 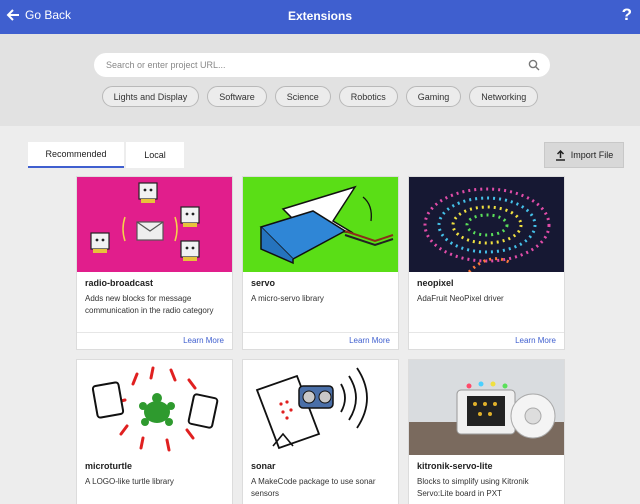 I want to click on tab-recommended: Recommended, so click(x=76, y=155).